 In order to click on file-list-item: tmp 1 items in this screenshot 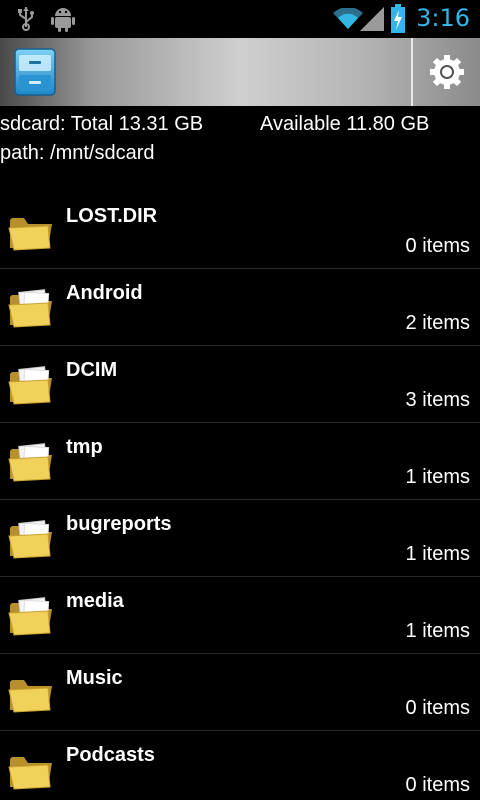, I will do `click(240, 461)`.